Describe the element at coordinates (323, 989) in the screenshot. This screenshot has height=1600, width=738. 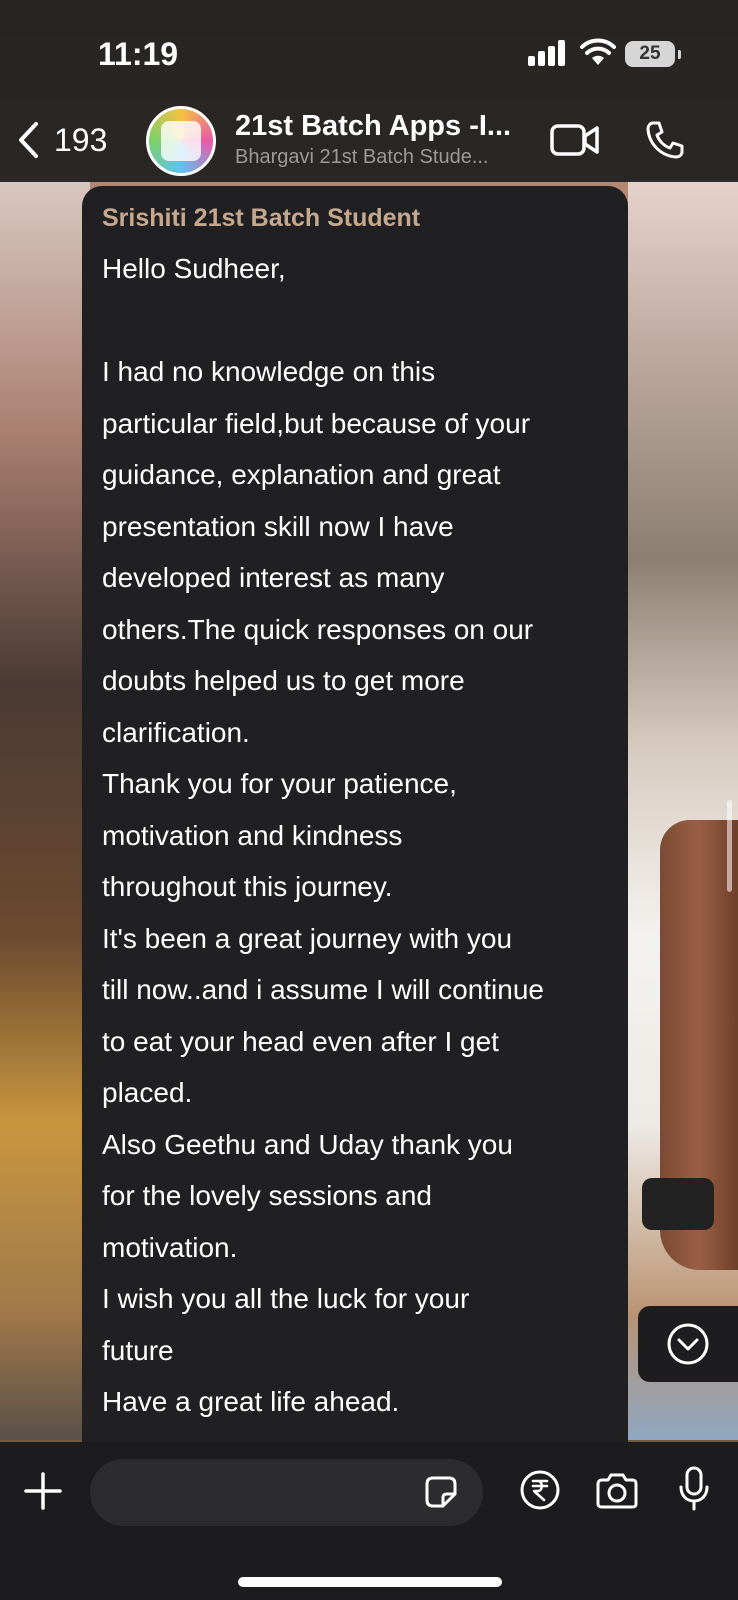
I see `message-line: till now..and i assume I will continue` at that location.